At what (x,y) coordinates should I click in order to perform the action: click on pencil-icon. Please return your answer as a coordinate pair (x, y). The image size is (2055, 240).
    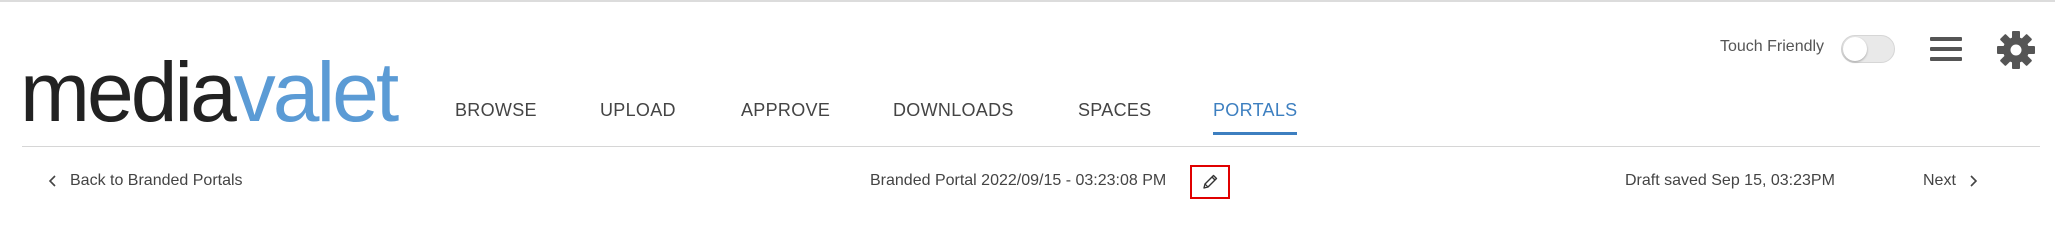
    Looking at the image, I should click on (1210, 181).